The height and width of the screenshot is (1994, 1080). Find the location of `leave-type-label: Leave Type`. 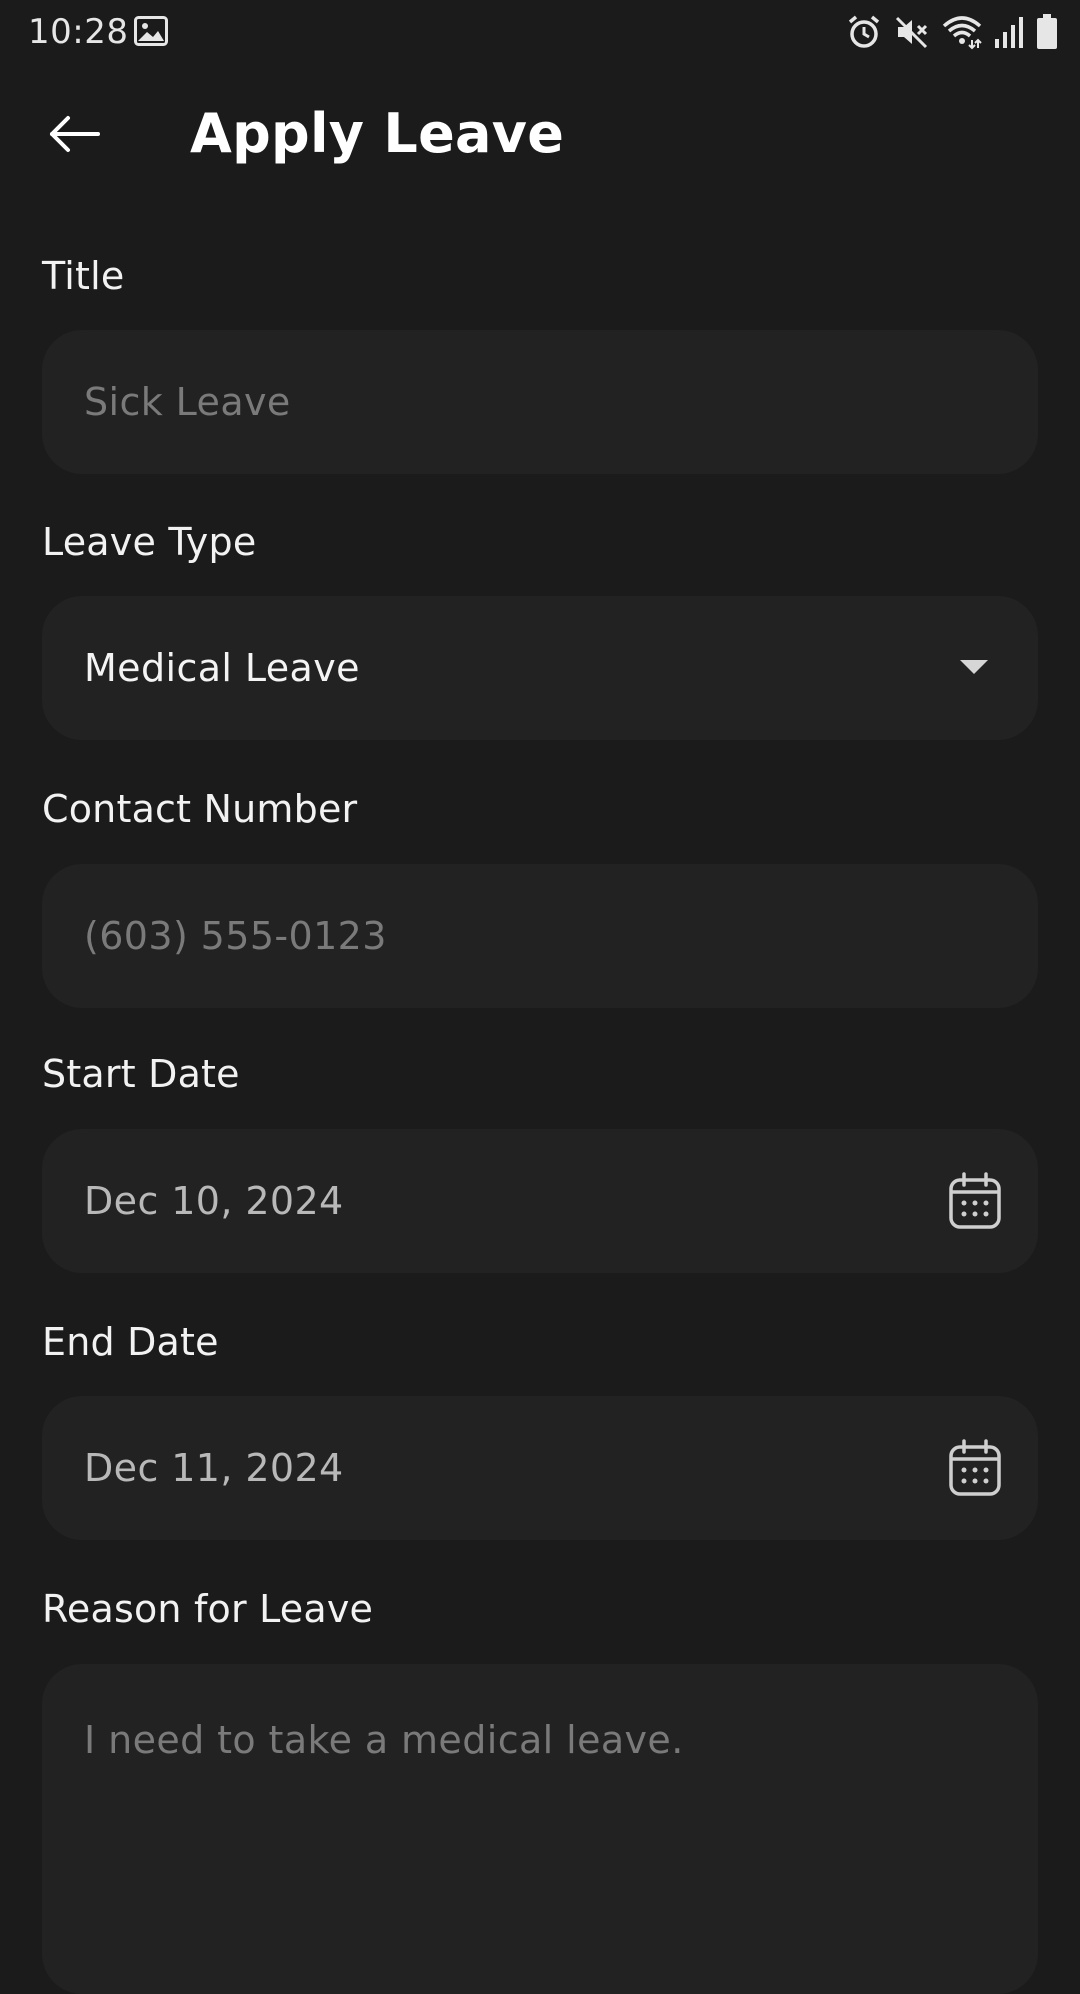

leave-type-label: Leave Type is located at coordinates (149, 542).